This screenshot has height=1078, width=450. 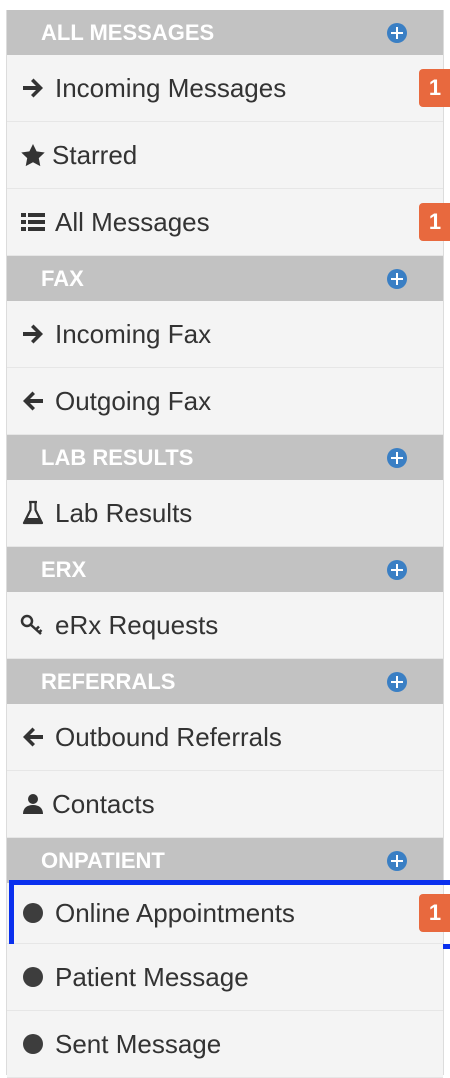 I want to click on sidebar-item-online-appointments: Online Appointments 1, so click(x=228, y=914).